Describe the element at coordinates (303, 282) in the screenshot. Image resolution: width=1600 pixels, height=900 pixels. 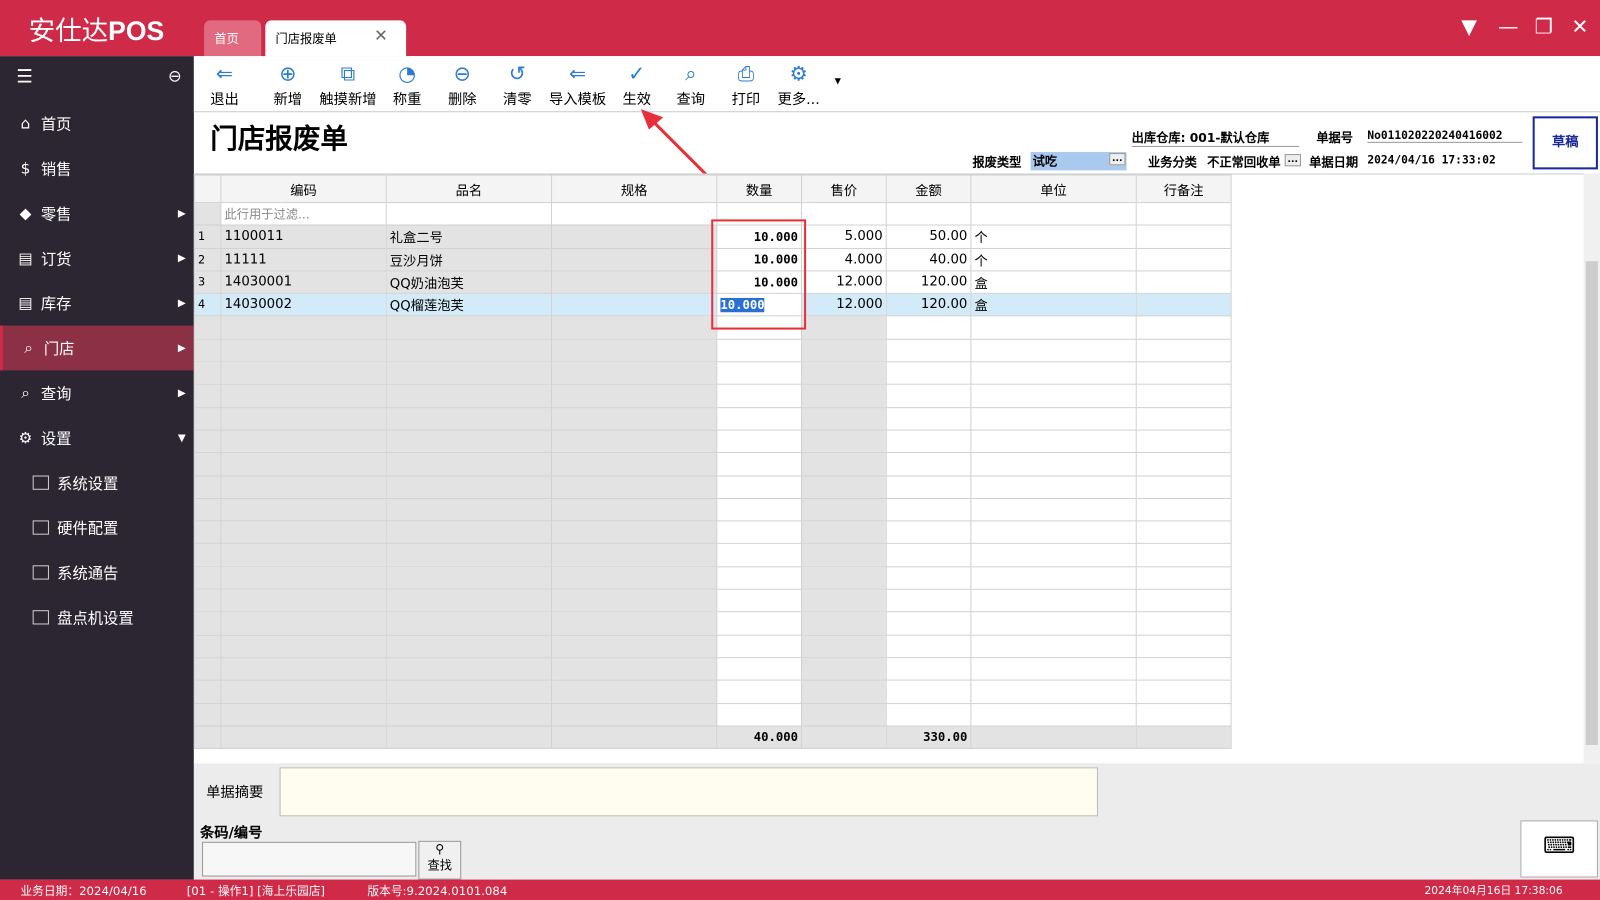
I see `code-cell: 14030001` at that location.